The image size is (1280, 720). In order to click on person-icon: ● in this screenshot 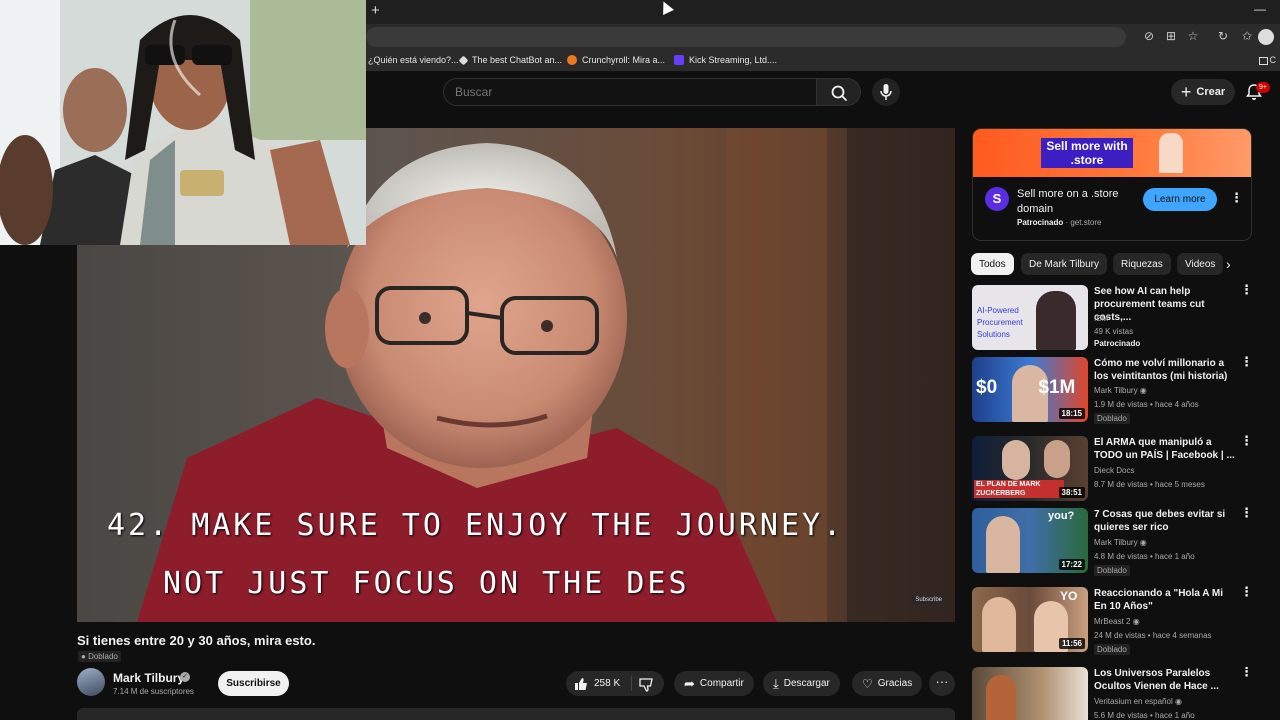, I will do `click(83, 656)`.